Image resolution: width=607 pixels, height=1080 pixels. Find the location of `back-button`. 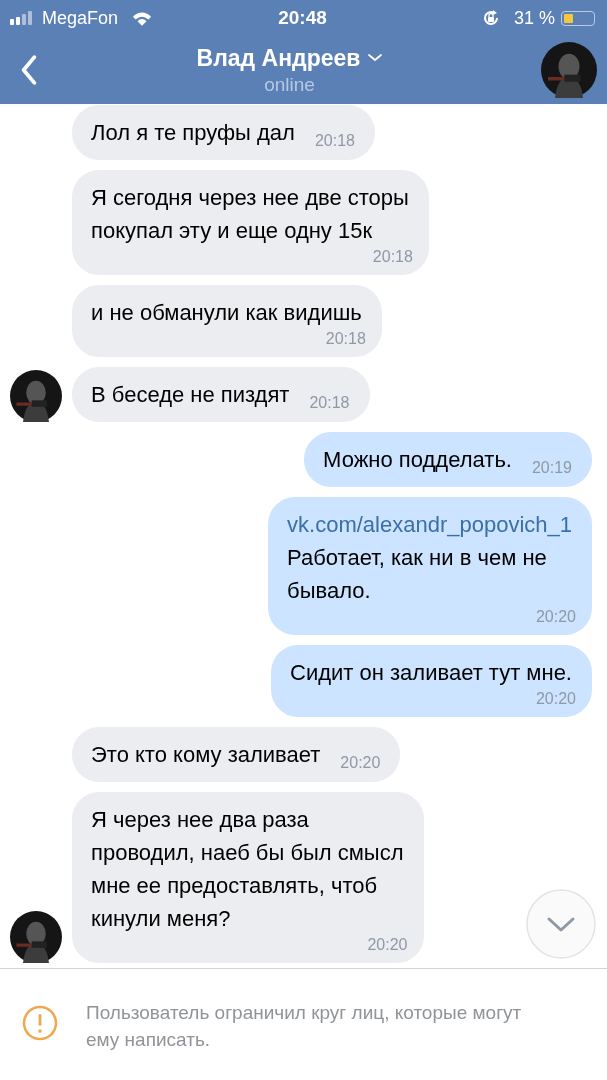

back-button is located at coordinates (29, 70).